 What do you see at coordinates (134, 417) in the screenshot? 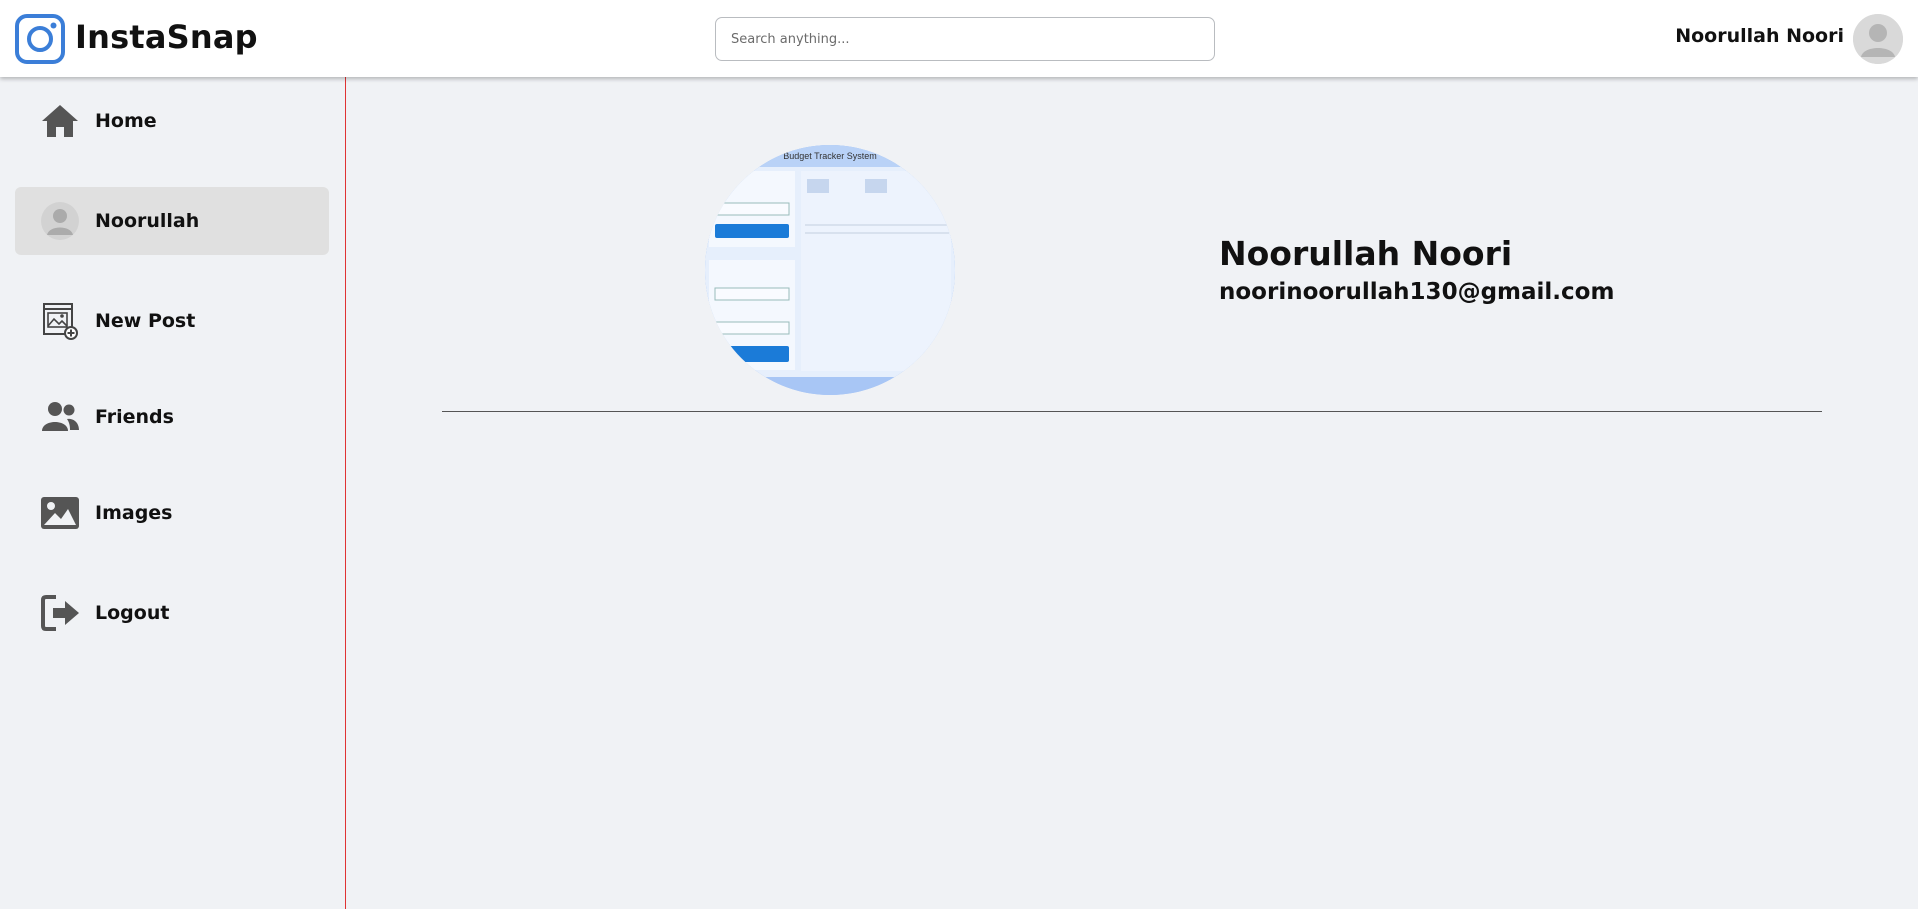
I see `sidebar-item-label: Friends` at bounding box center [134, 417].